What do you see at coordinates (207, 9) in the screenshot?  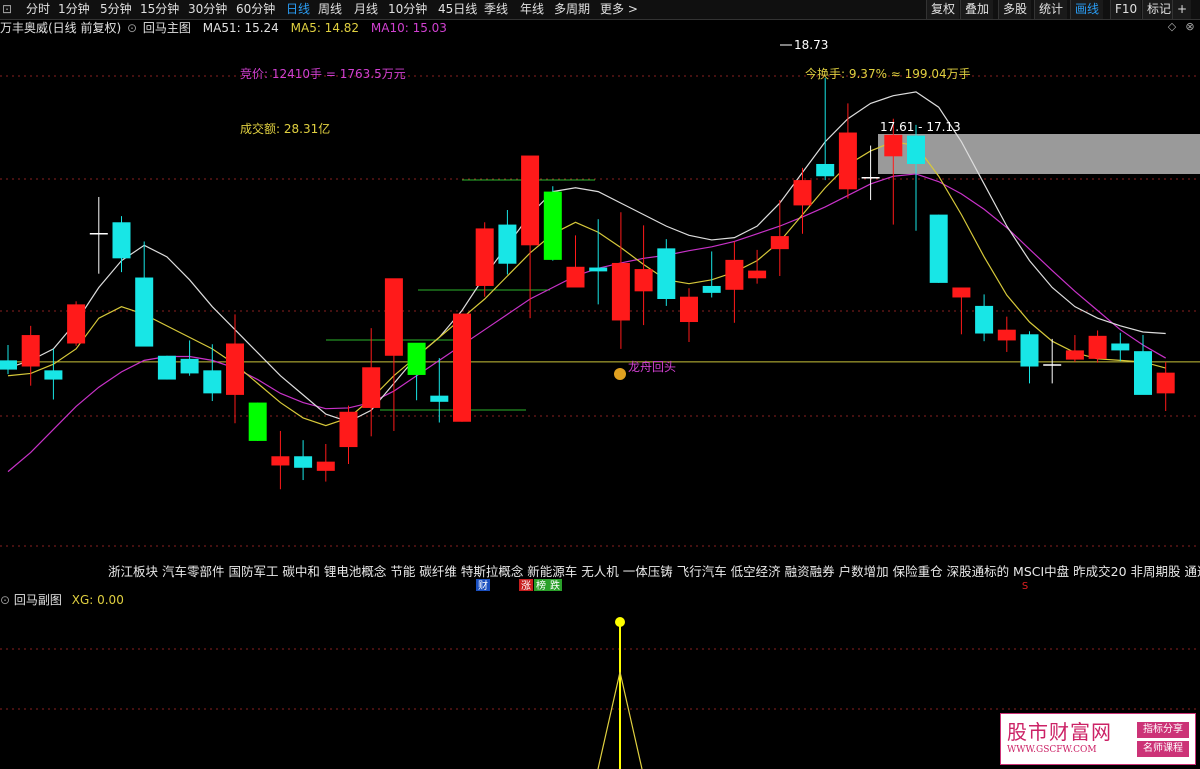 I see `tab-4: 30分钟` at bounding box center [207, 9].